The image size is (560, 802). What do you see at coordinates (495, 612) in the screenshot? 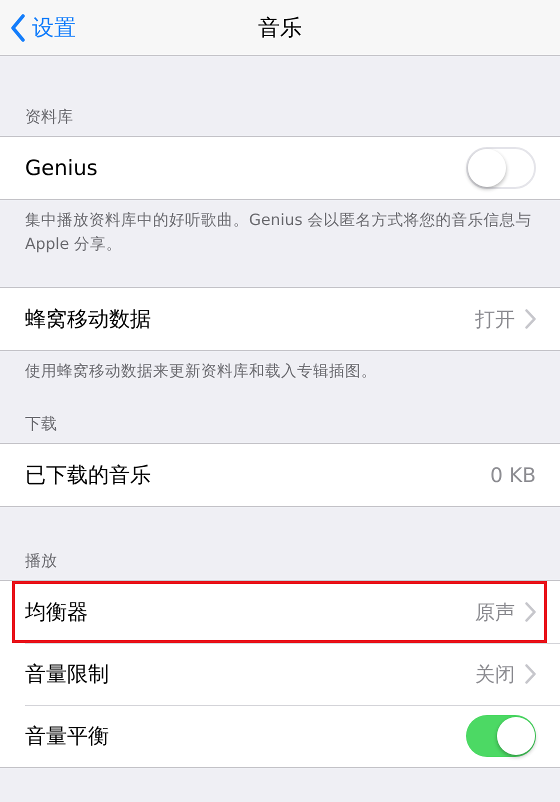
I see `setting-value: 原声` at bounding box center [495, 612].